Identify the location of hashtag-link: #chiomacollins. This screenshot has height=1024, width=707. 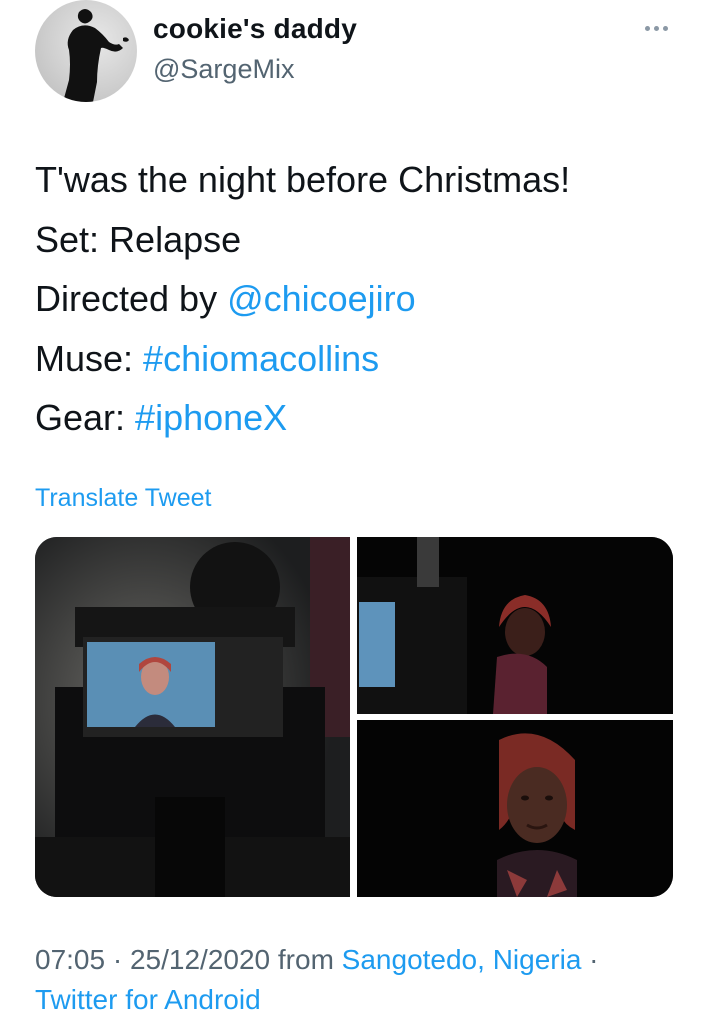
(261, 358).